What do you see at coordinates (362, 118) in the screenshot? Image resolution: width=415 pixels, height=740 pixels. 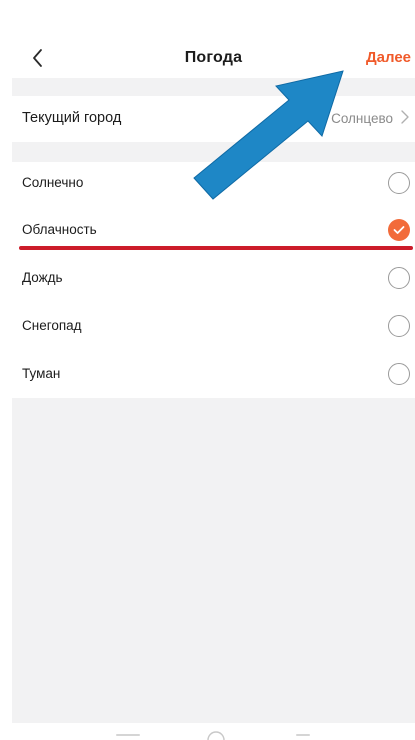 I see `current-city-value: Солнцево` at bounding box center [362, 118].